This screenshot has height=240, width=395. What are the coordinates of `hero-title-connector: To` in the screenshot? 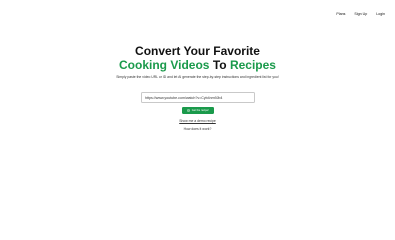 It's located at (219, 65).